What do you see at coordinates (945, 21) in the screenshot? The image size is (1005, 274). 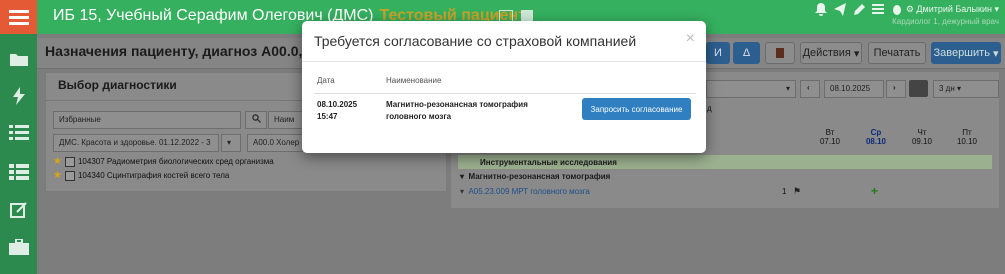 I see `user-role: Кардиолог 1, дежурный врач` at bounding box center [945, 21].